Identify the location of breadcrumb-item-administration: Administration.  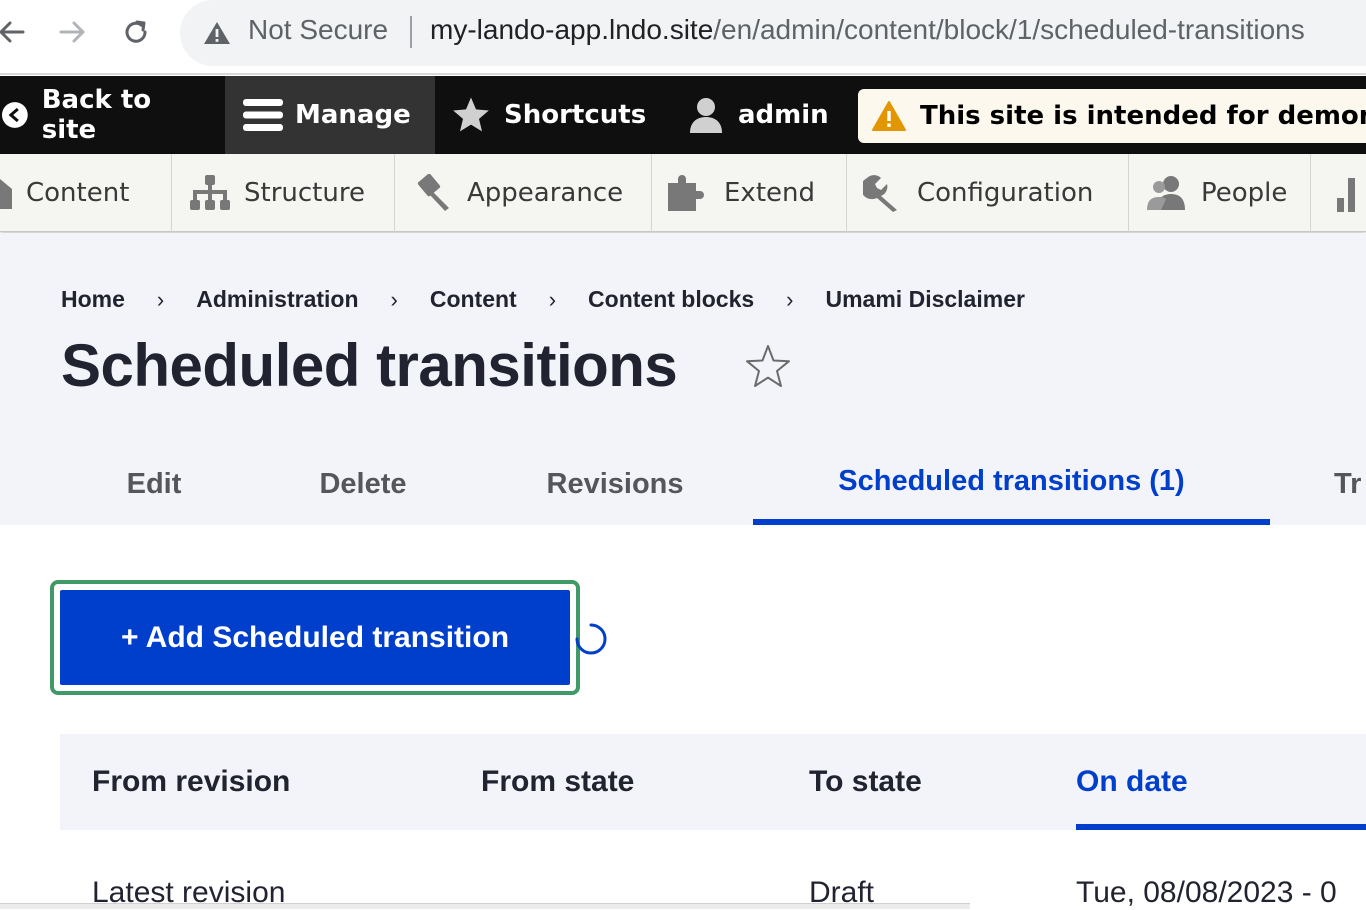
(277, 299).